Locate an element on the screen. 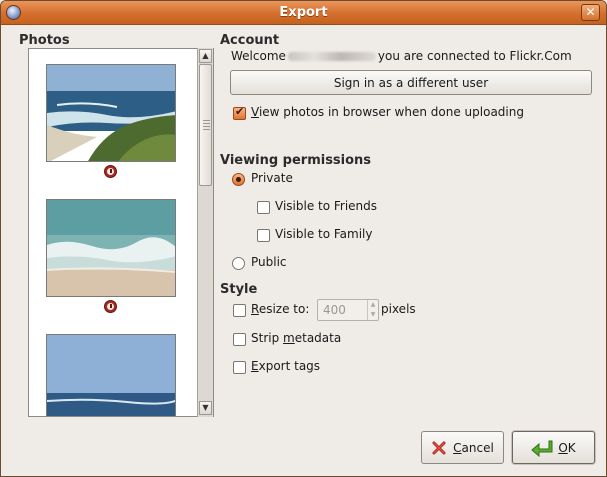 The height and width of the screenshot is (477, 607). view-in-browser-checkbox is located at coordinates (239, 112).